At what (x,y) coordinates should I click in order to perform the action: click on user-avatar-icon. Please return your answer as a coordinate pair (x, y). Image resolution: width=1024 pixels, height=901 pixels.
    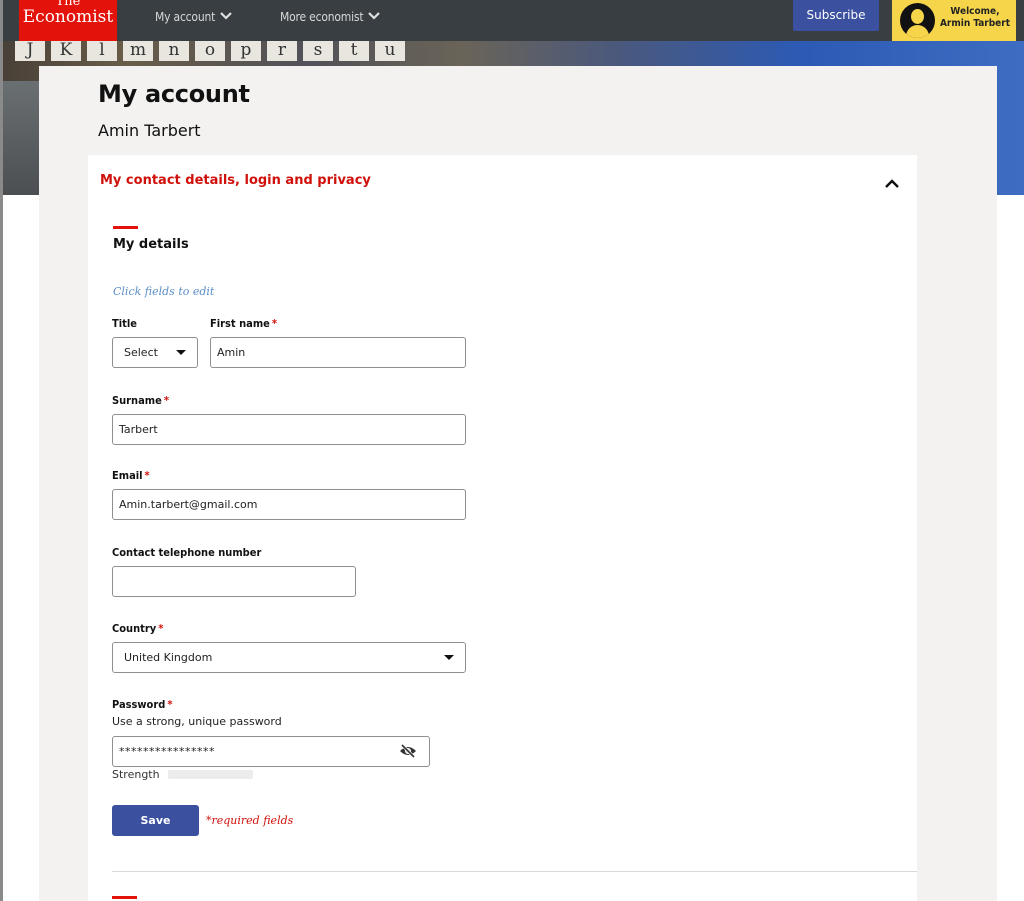
    Looking at the image, I should click on (917, 20).